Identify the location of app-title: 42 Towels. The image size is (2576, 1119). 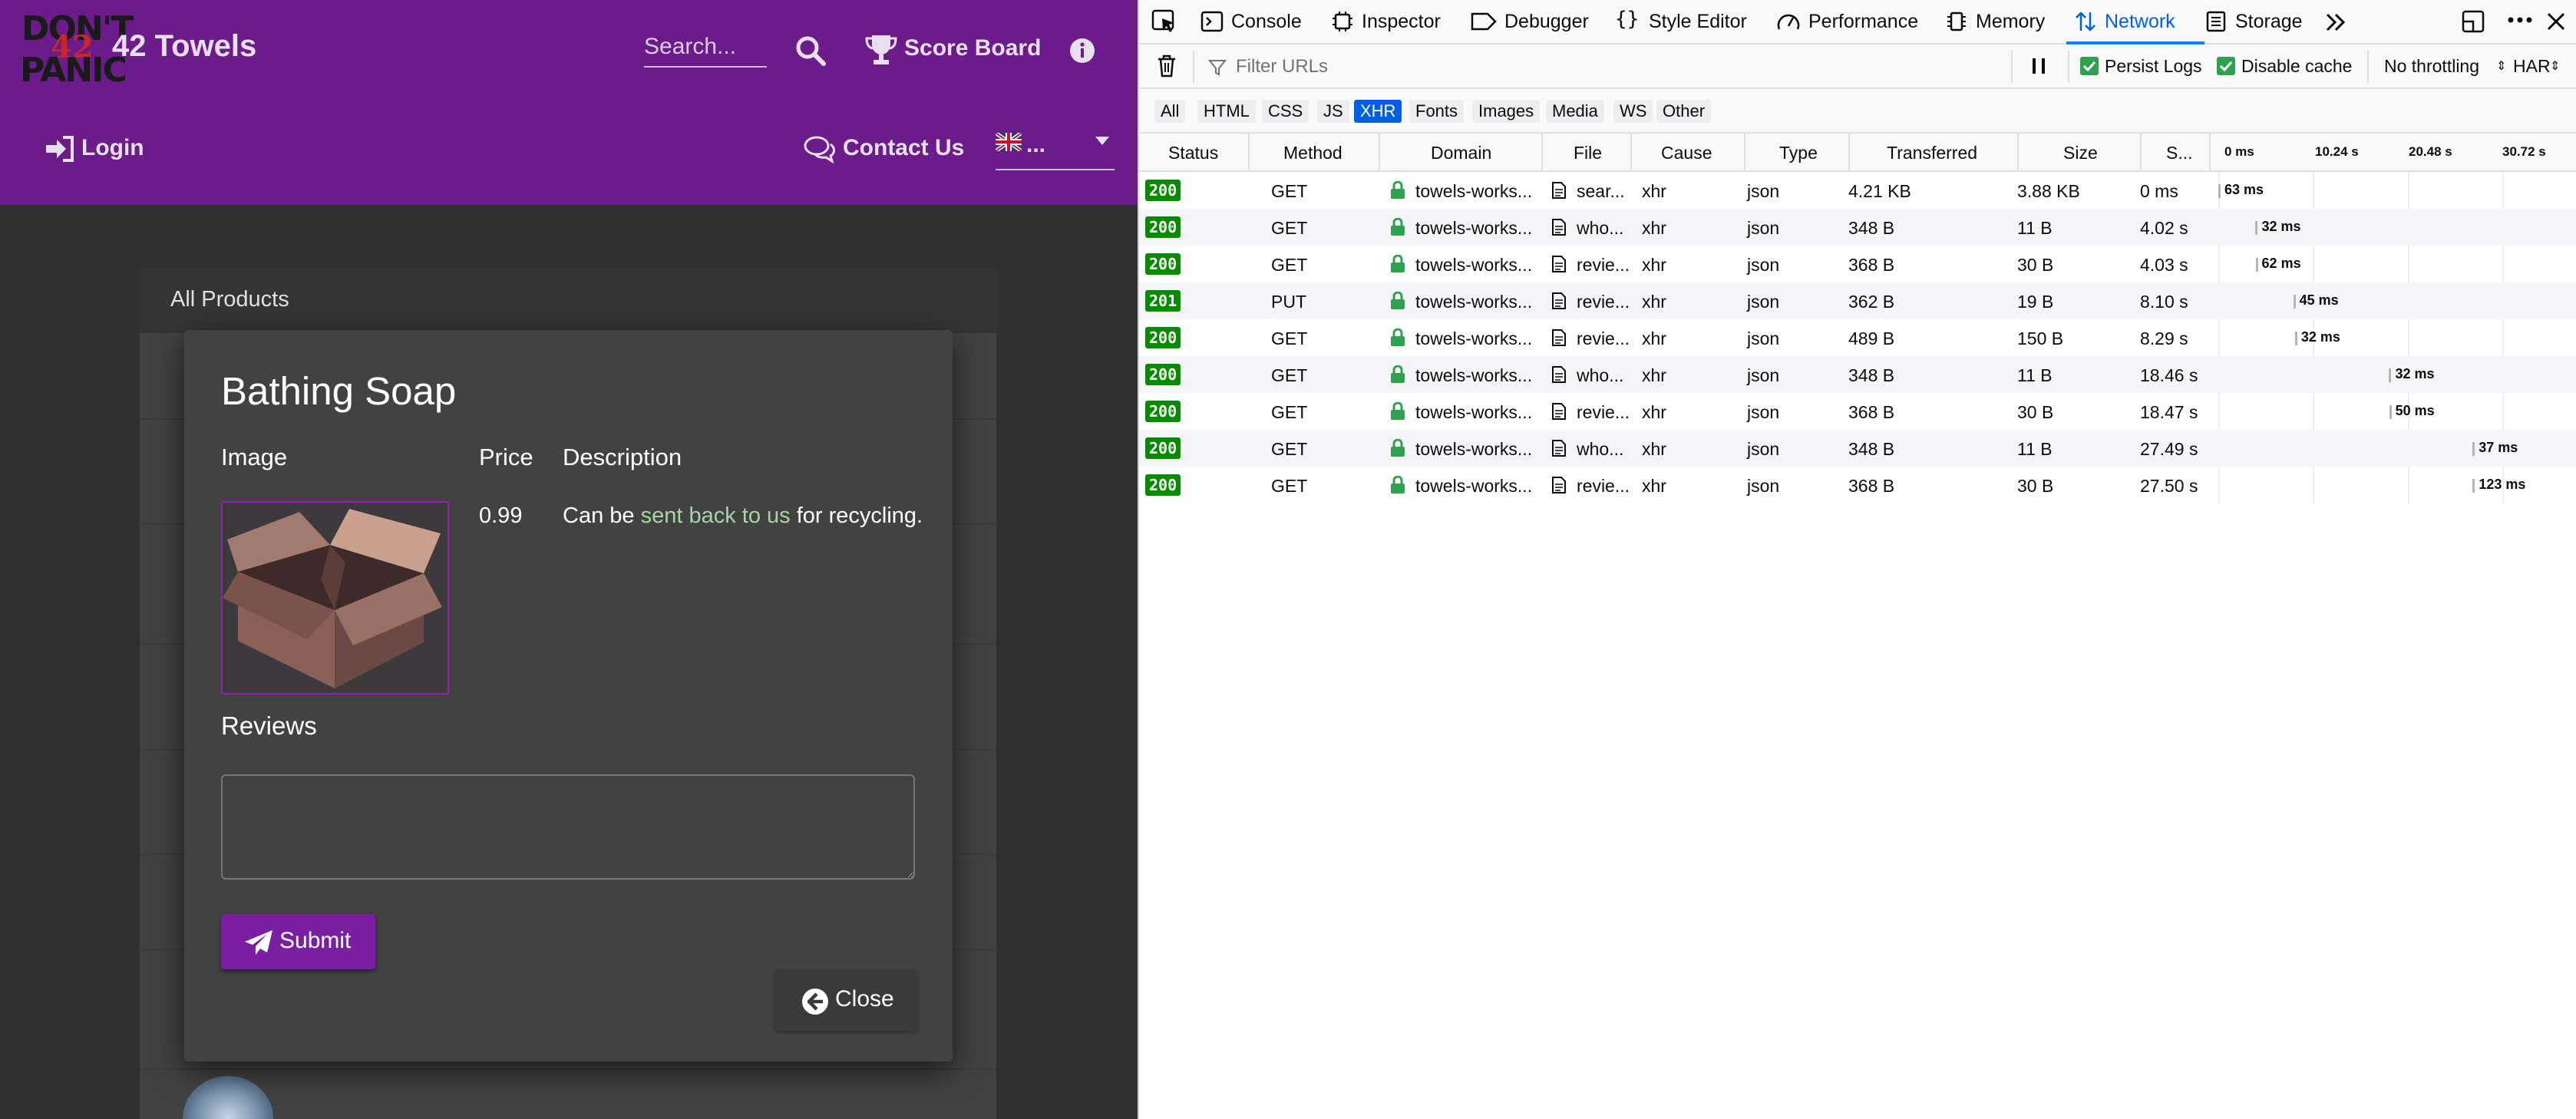
(184, 46).